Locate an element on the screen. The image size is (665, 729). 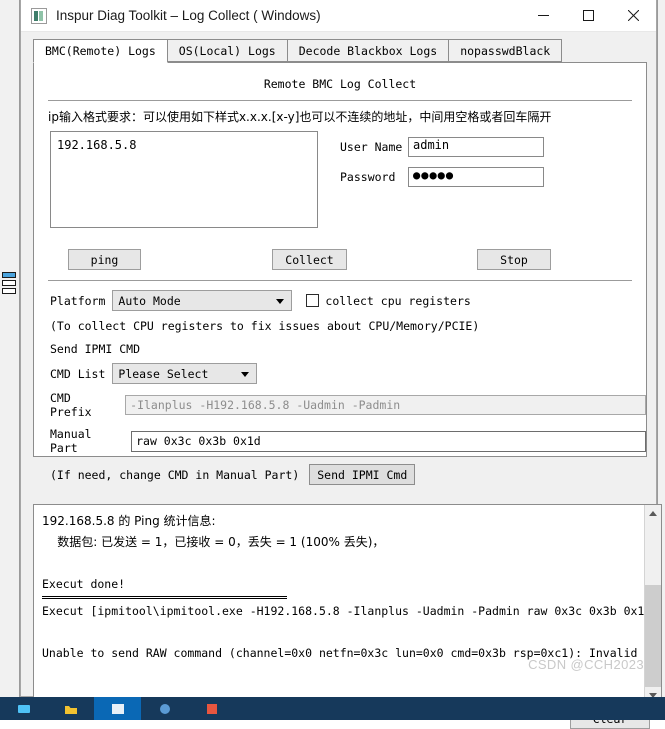
manual-part-row: Manual Part raw 0x3c 0x3b 0x1d is located at coordinates (348, 441).